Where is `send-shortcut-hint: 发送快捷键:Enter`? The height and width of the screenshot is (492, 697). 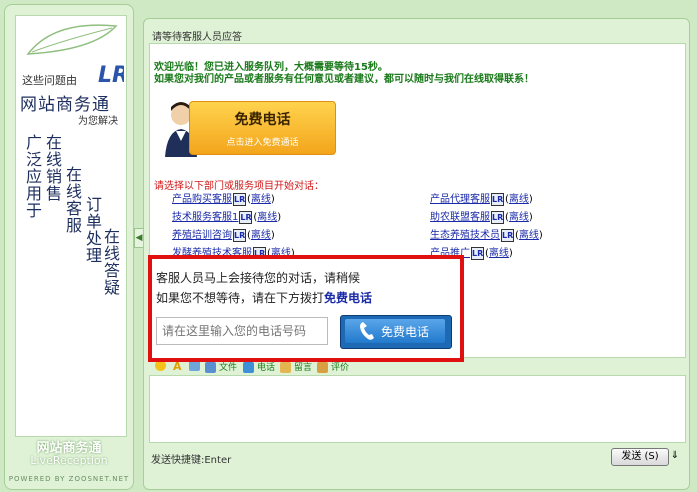
send-shortcut-hint: 发送快捷键:Enter is located at coordinates (191, 460).